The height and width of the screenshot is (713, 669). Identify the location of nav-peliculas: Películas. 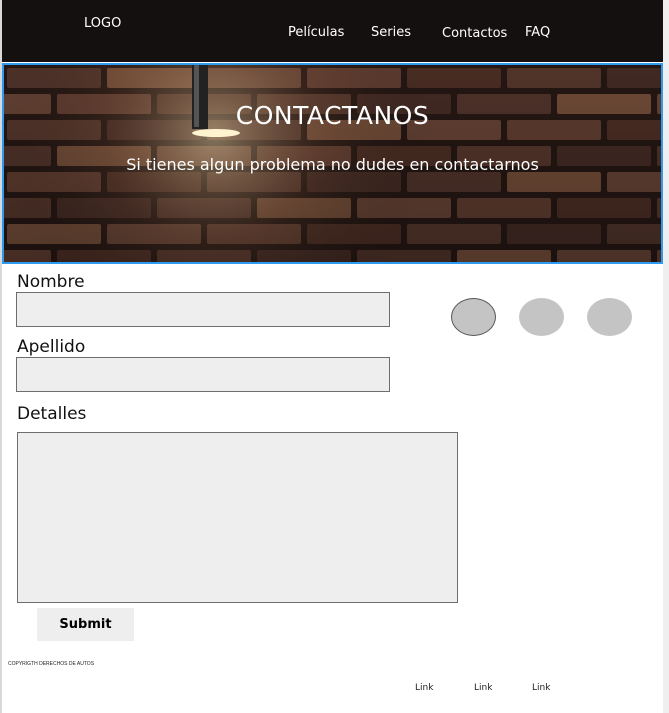
(316, 32).